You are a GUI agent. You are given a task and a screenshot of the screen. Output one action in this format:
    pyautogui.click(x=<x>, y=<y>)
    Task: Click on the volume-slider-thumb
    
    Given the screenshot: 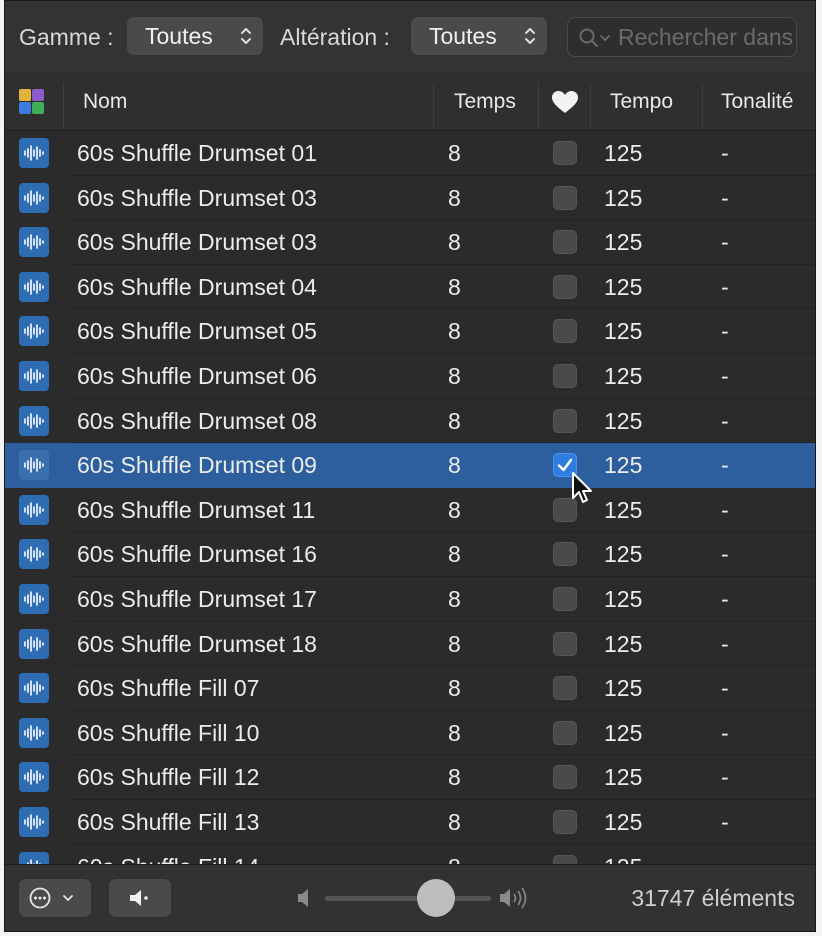 What is the action you would take?
    pyautogui.click(x=436, y=898)
    